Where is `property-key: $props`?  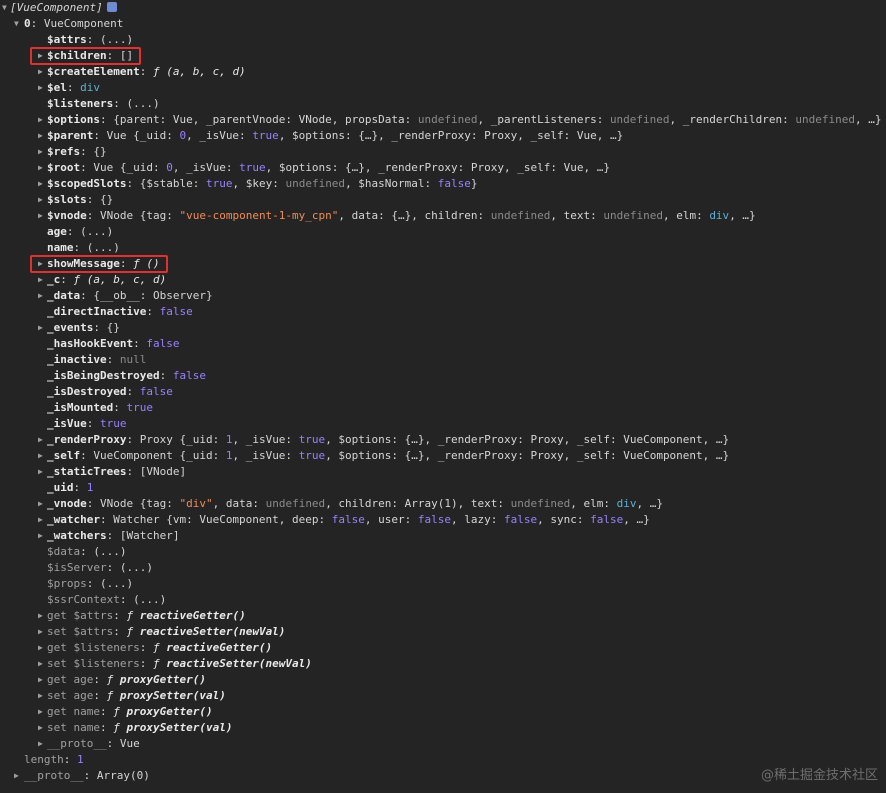 property-key: $props is located at coordinates (67, 583).